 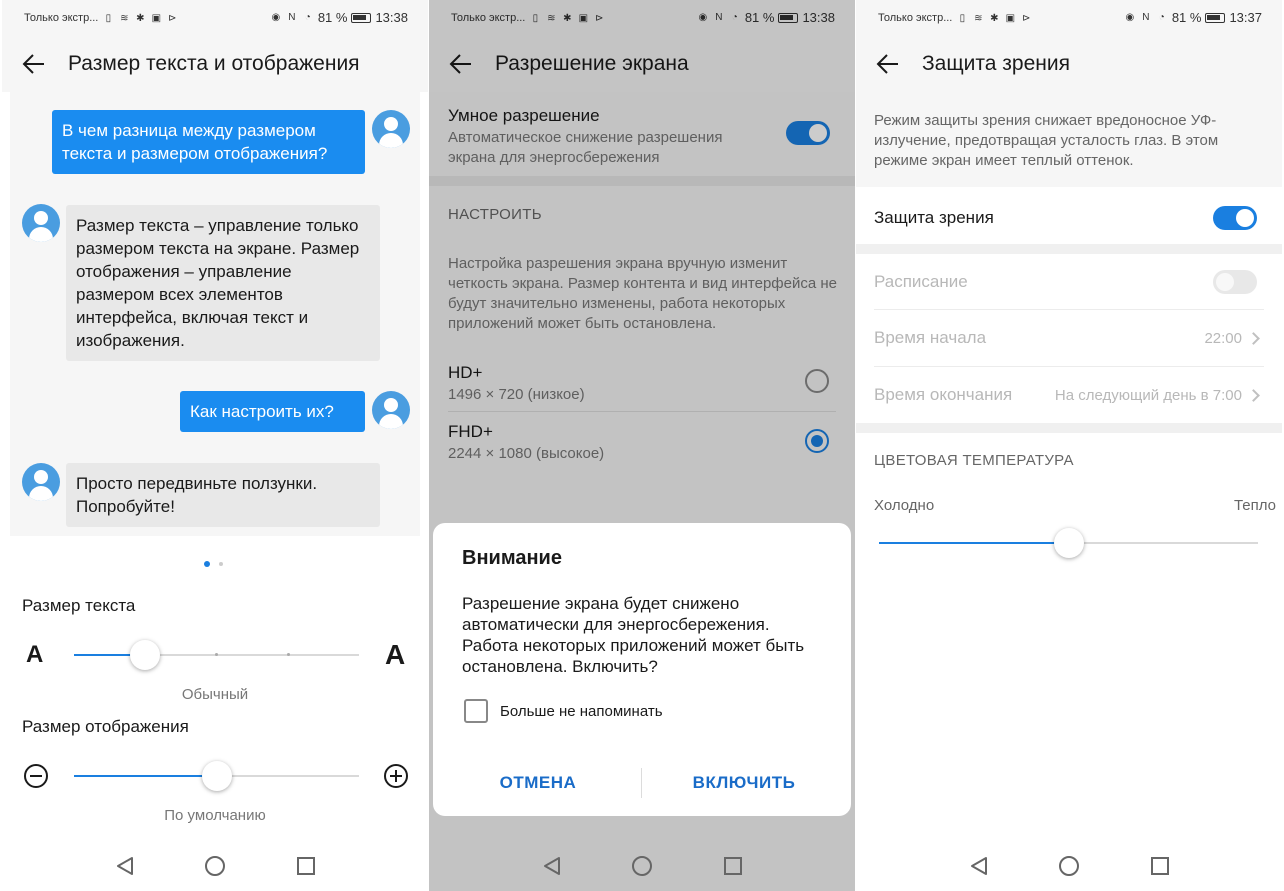 I want to click on display-size-value: По умолчанию, so click(x=215, y=815).